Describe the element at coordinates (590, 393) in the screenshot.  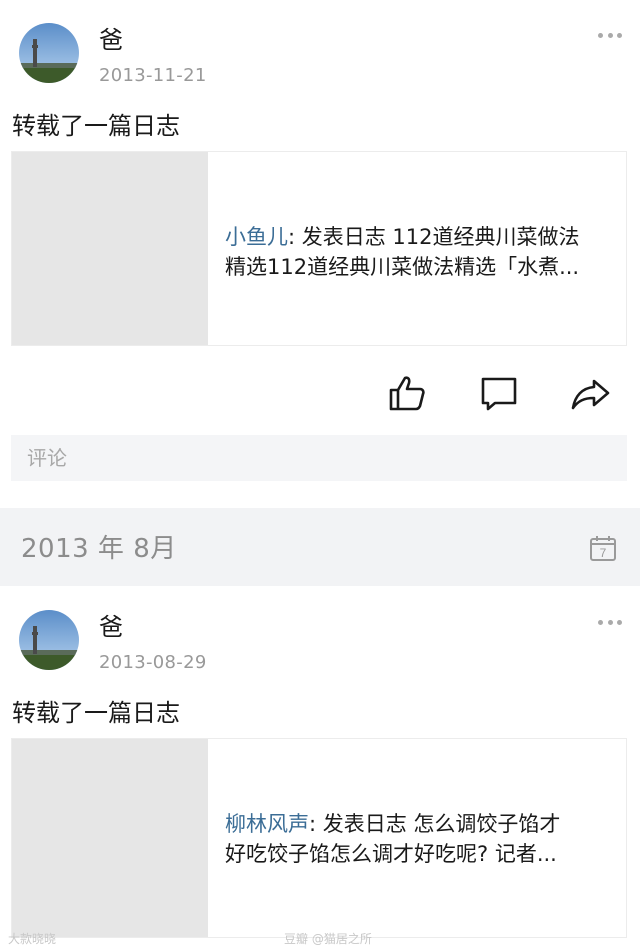
I see `share-icon` at that location.